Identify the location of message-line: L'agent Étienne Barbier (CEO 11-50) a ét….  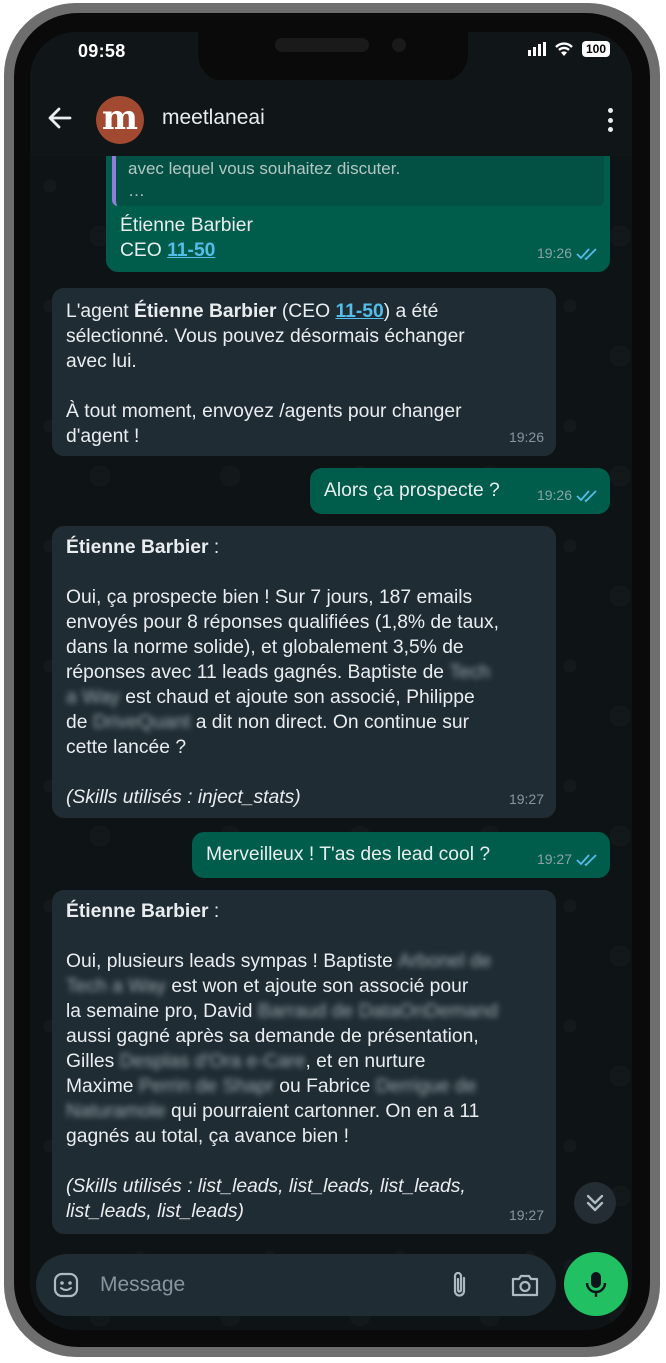
(265, 311).